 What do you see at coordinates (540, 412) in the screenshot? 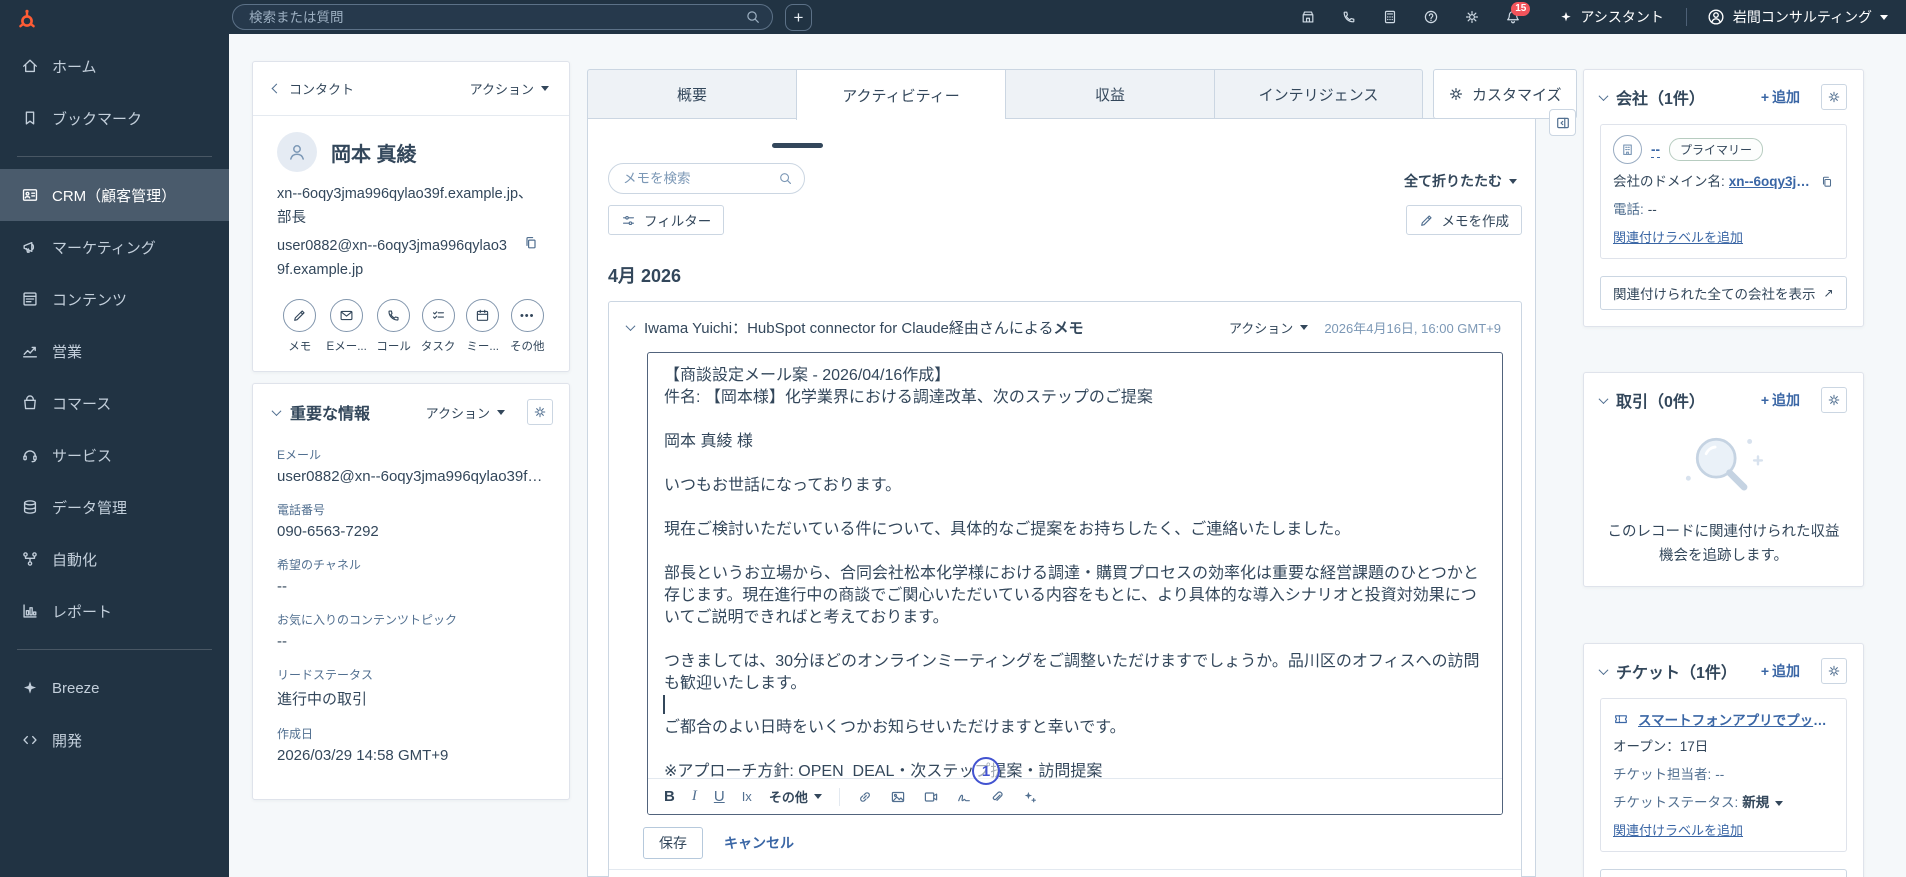
I see `about-settings-button` at bounding box center [540, 412].